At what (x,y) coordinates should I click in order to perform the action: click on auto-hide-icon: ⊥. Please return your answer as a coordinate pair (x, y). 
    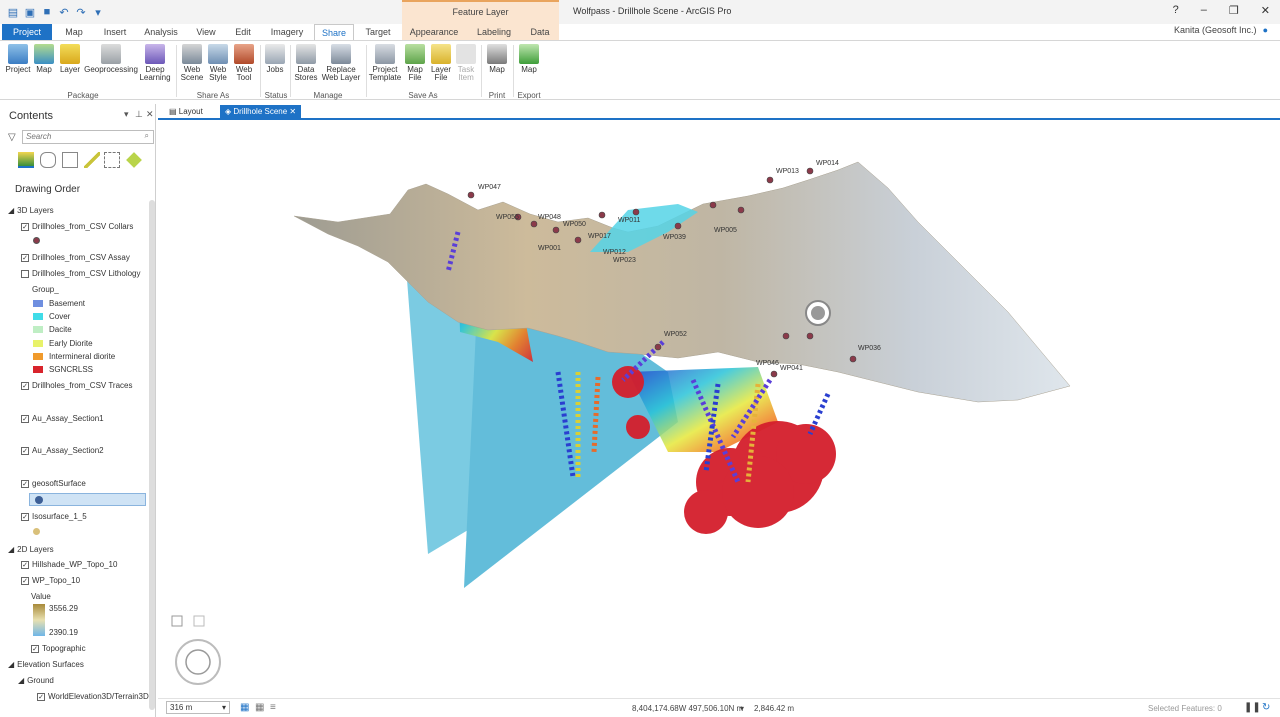
    Looking at the image, I should click on (139, 114).